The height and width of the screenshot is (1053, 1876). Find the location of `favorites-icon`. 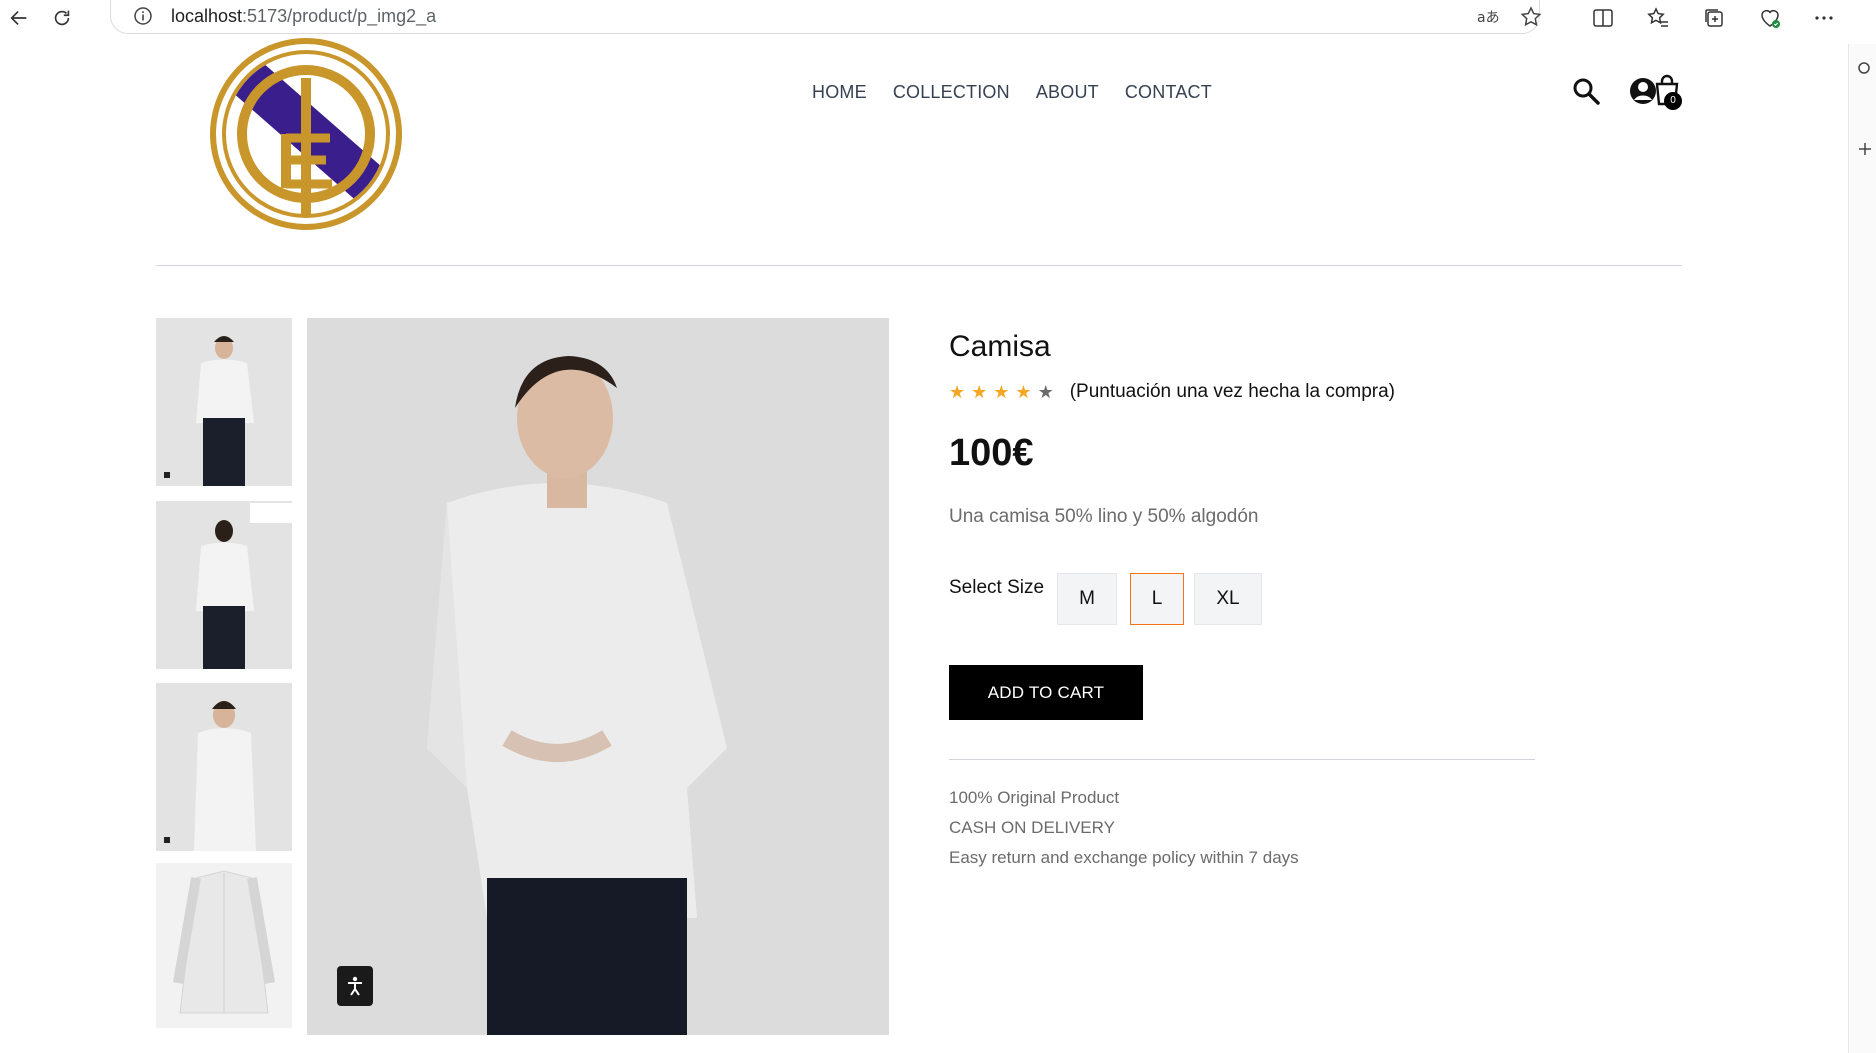

favorites-icon is located at coordinates (1657, 17).